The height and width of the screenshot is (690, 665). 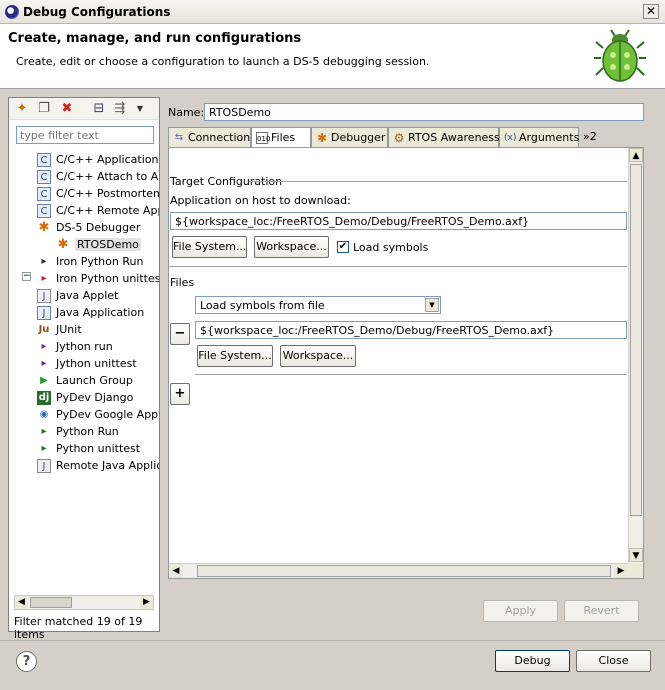 I want to click on tab-files: 010Files, so click(x=281, y=137).